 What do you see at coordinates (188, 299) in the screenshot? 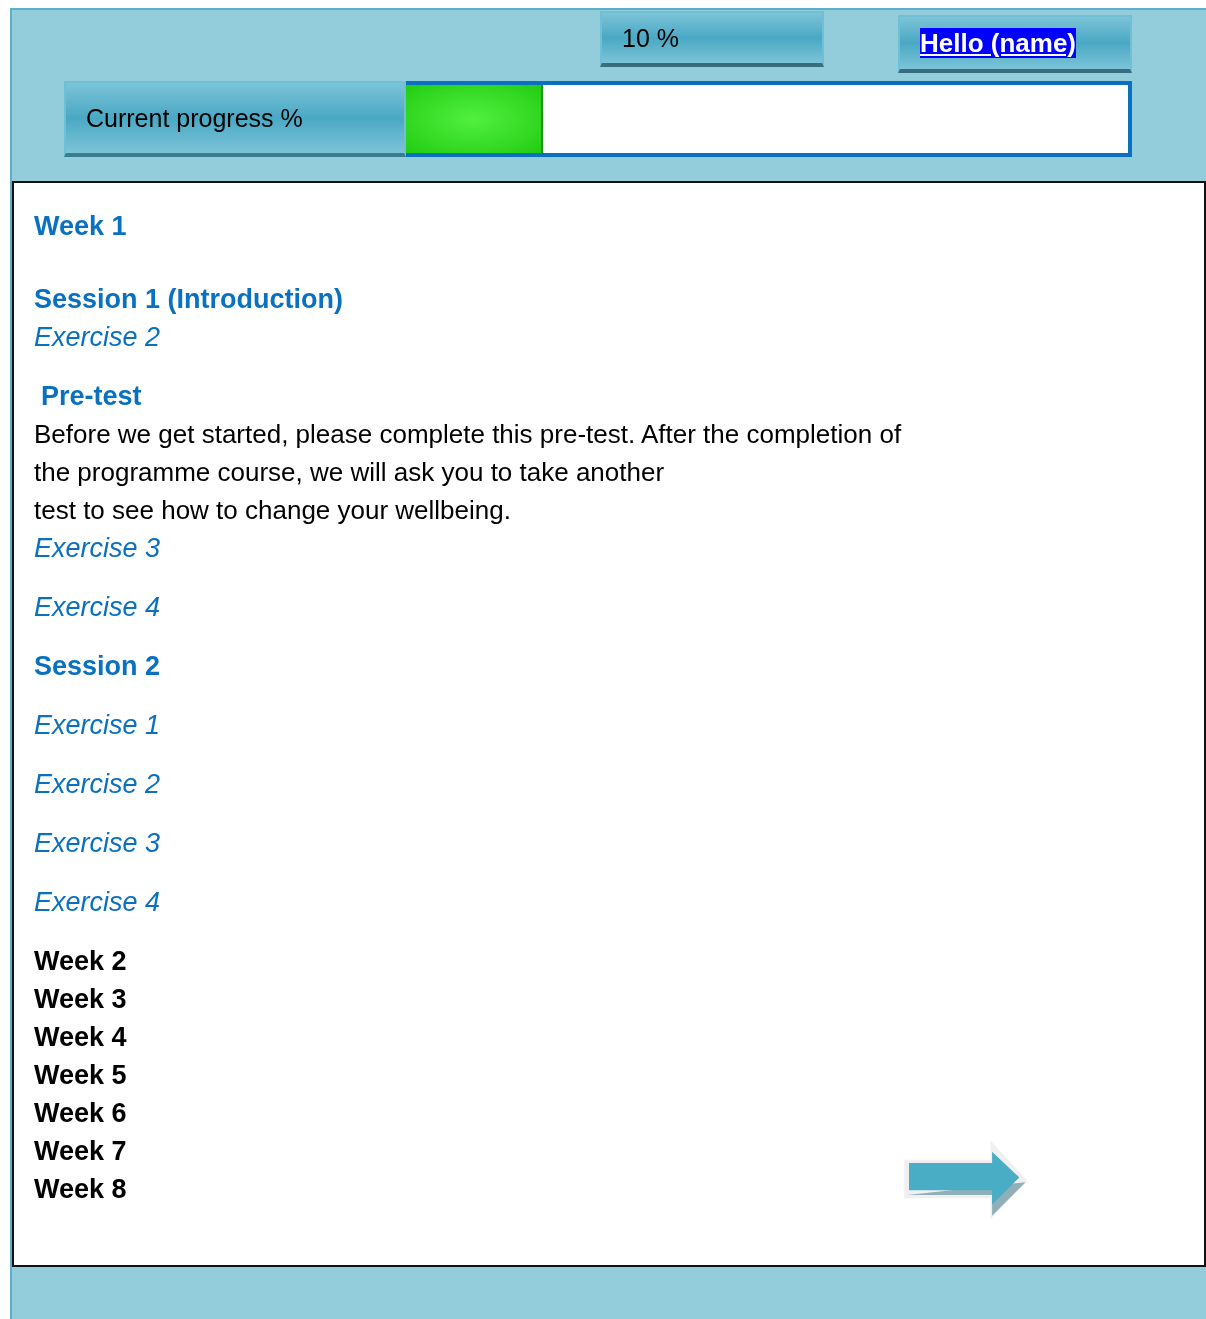
I see `session-heading: Session 1 (Introduction)` at bounding box center [188, 299].